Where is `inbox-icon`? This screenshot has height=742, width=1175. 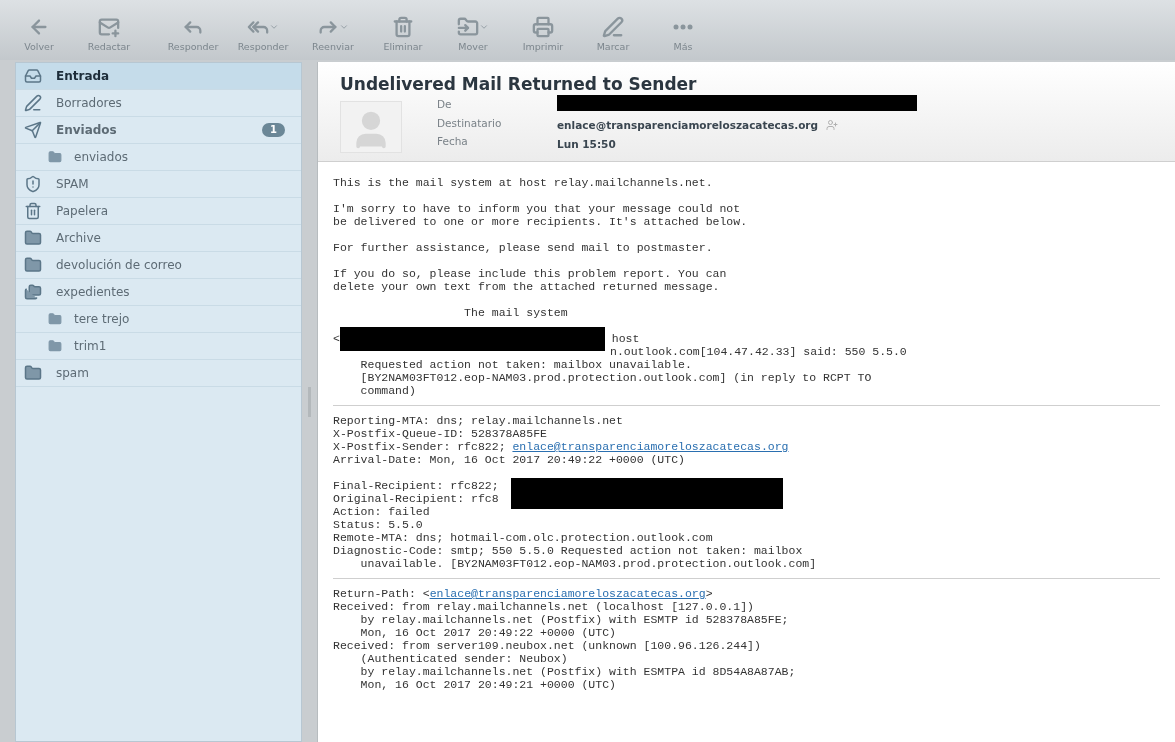 inbox-icon is located at coordinates (33, 76).